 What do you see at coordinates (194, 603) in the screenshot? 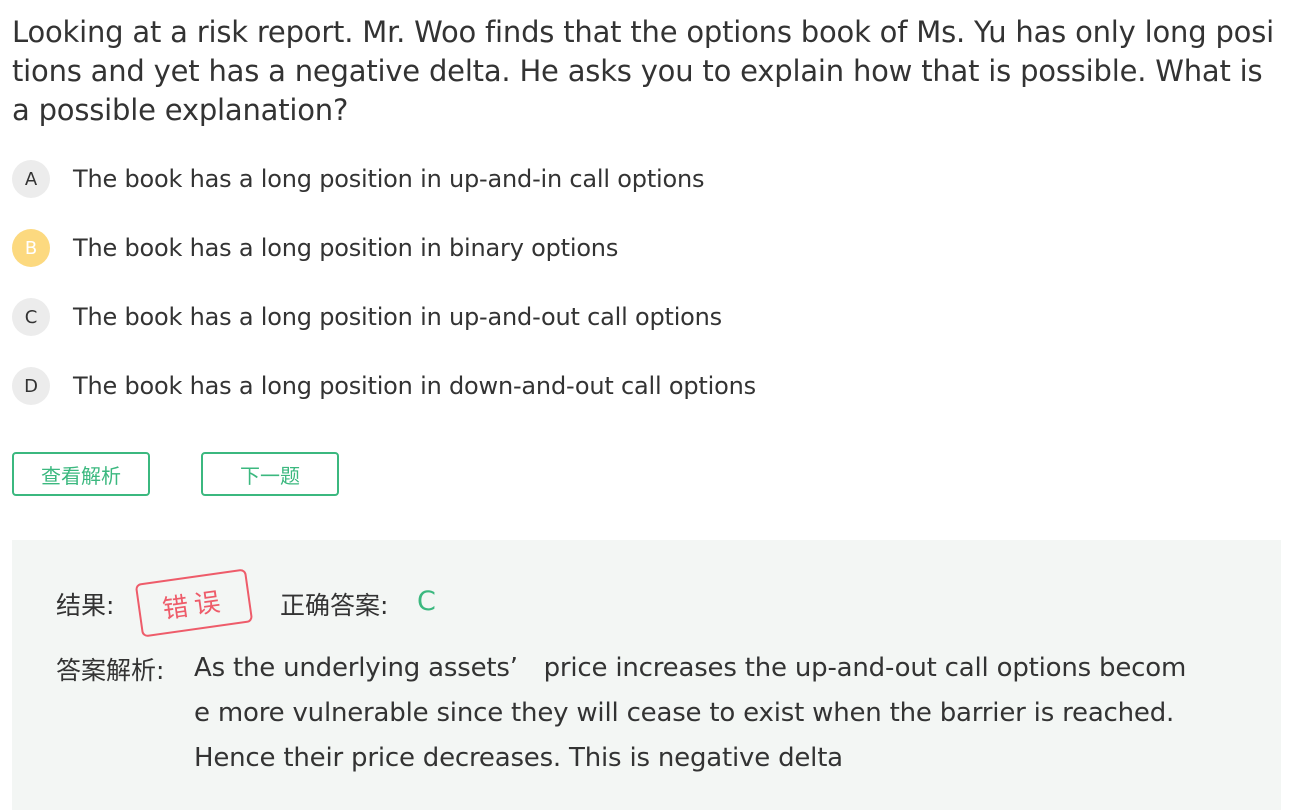
I see `wrong-stamp: 错误` at bounding box center [194, 603].